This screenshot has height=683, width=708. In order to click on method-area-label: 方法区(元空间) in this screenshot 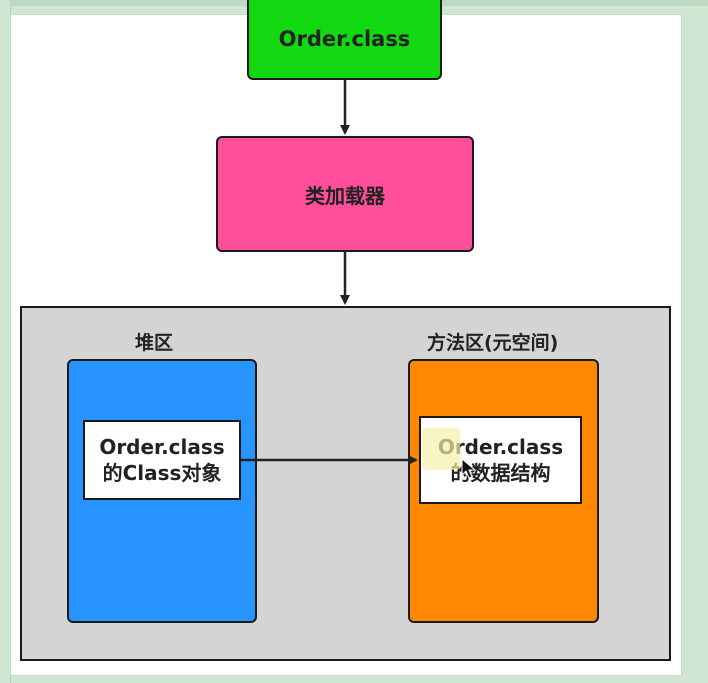, I will do `click(493, 343)`.